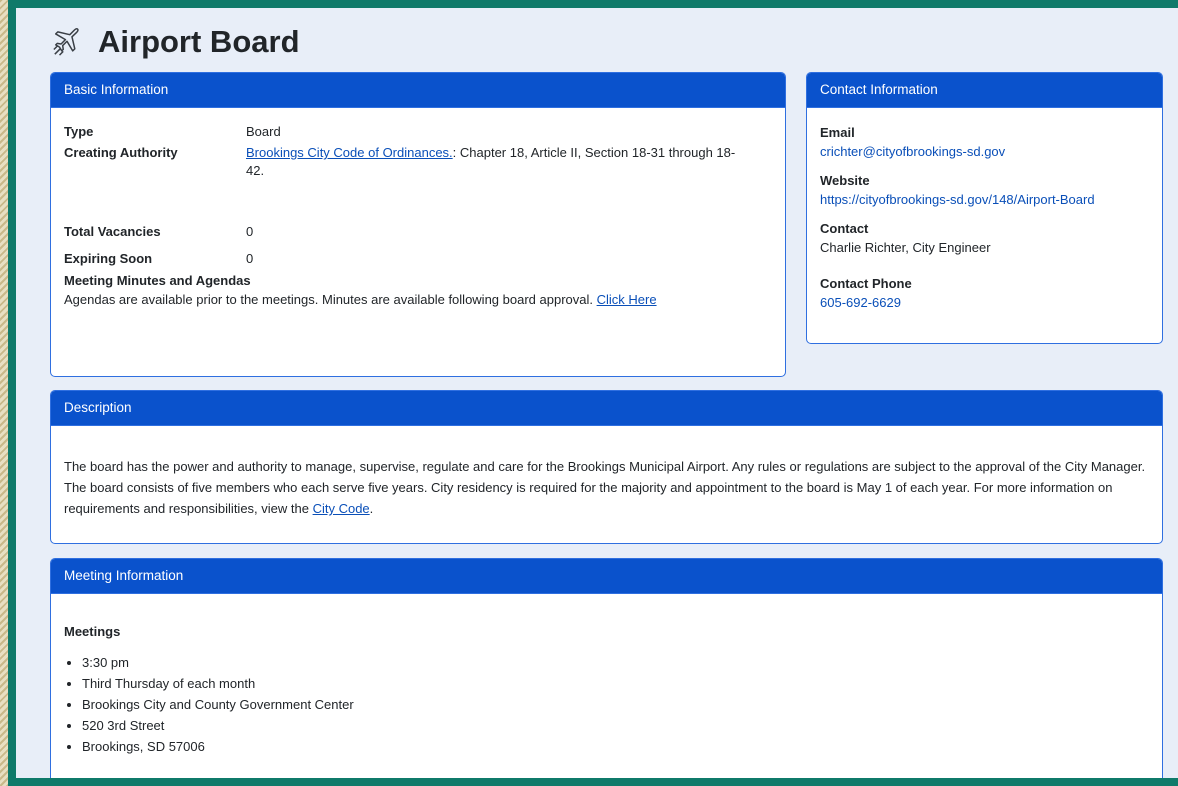  I want to click on title-row: Airport Board, so click(176, 42).